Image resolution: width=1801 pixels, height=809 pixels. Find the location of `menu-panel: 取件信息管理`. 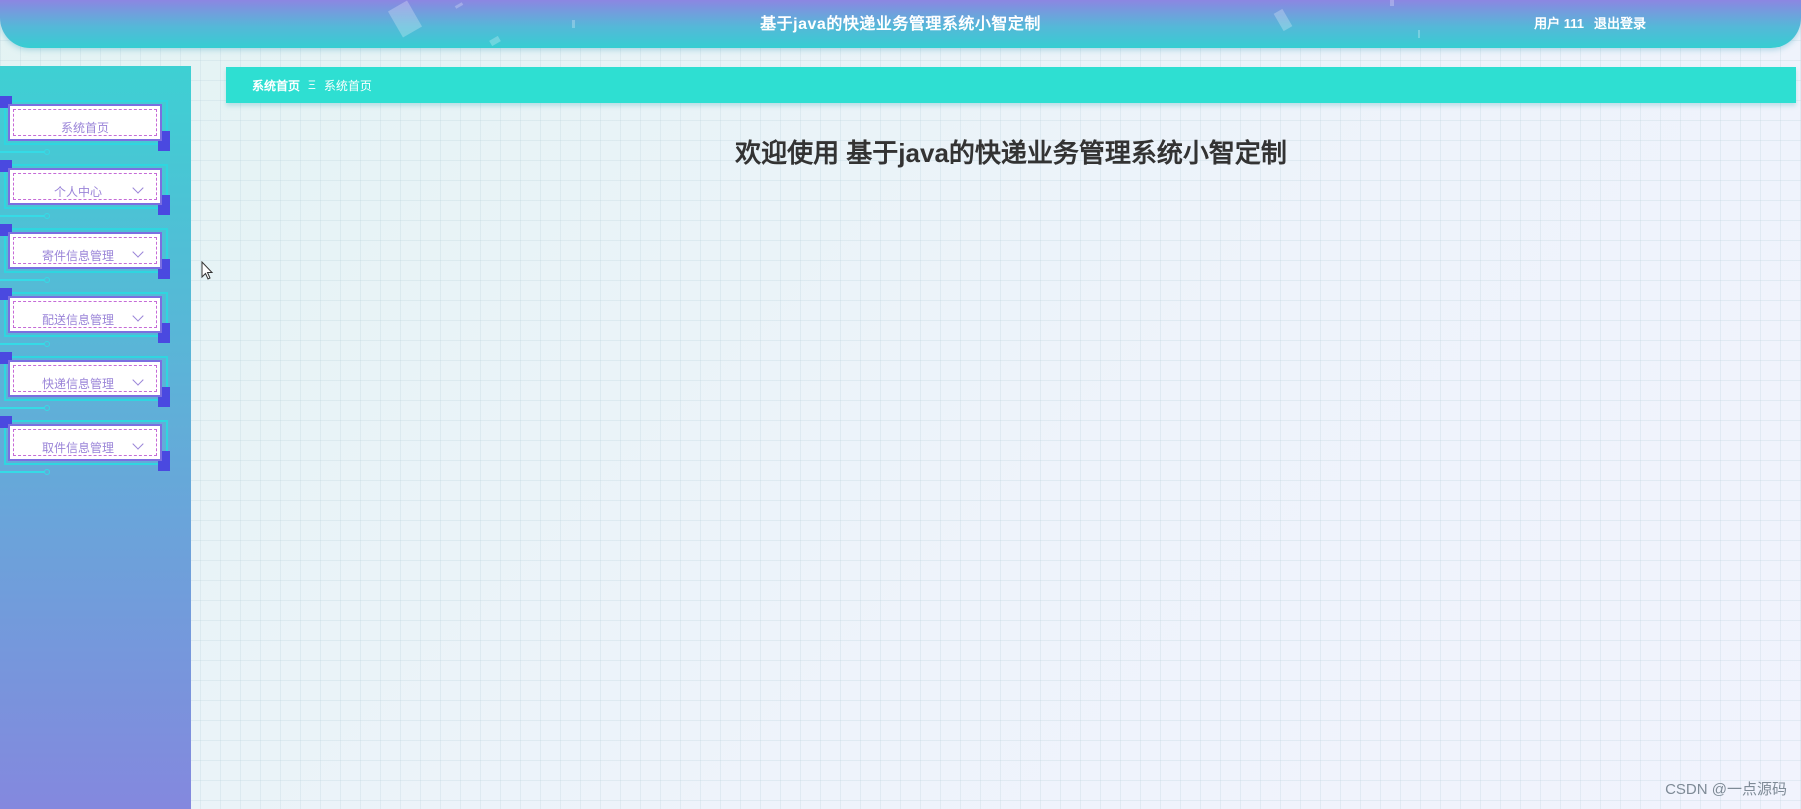

menu-panel: 取件信息管理 is located at coordinates (85, 442).